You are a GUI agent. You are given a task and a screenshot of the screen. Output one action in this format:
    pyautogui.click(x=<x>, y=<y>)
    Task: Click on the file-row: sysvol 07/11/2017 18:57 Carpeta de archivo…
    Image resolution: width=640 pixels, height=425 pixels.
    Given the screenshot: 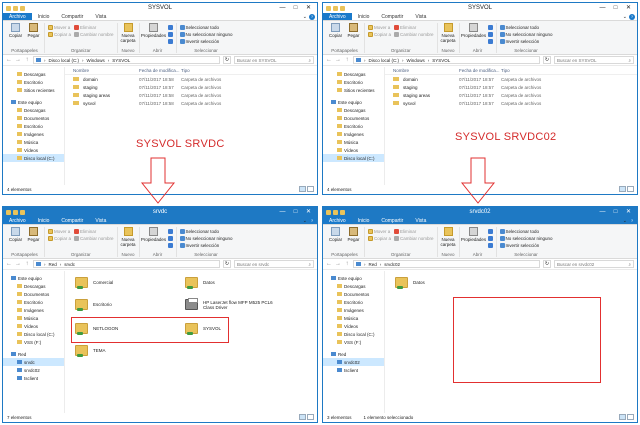 What is the action you would take?
    pyautogui.click(x=511, y=103)
    